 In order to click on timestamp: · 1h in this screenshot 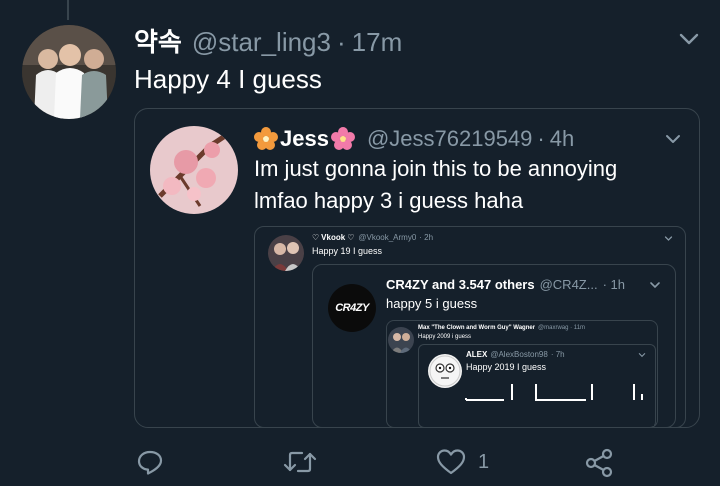, I will do `click(614, 284)`.